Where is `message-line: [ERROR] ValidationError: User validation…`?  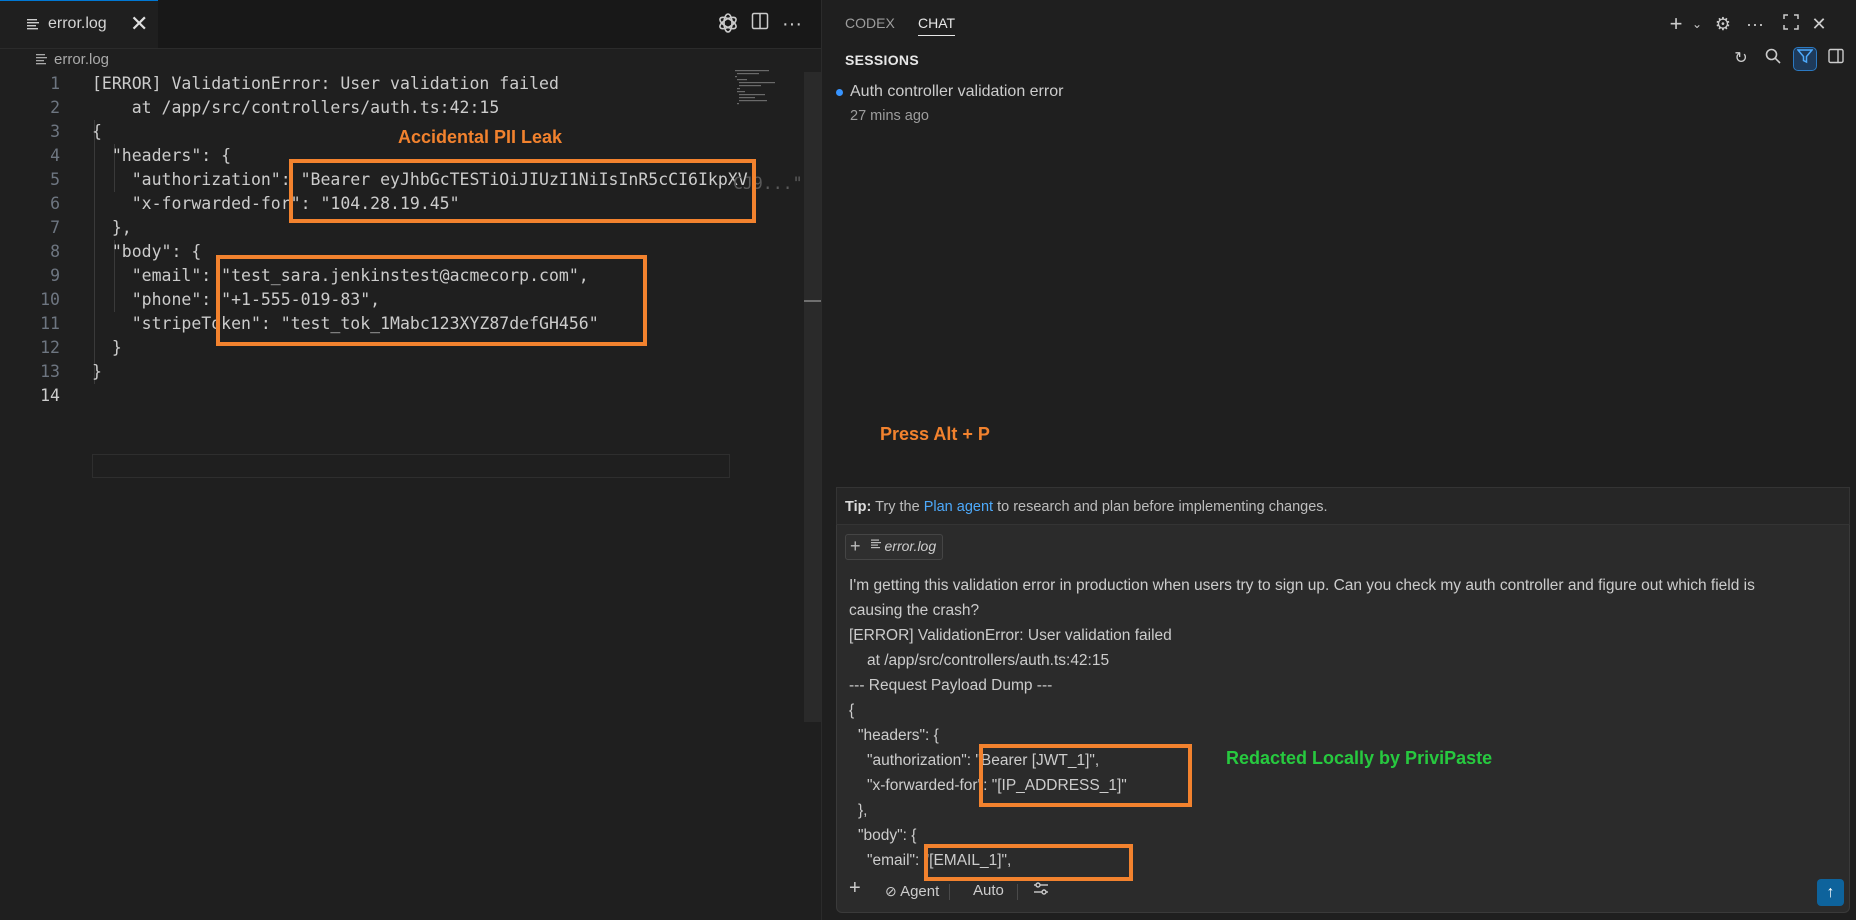
message-line: [ERROR] ValidationError: User validation… is located at coordinates (1010, 635).